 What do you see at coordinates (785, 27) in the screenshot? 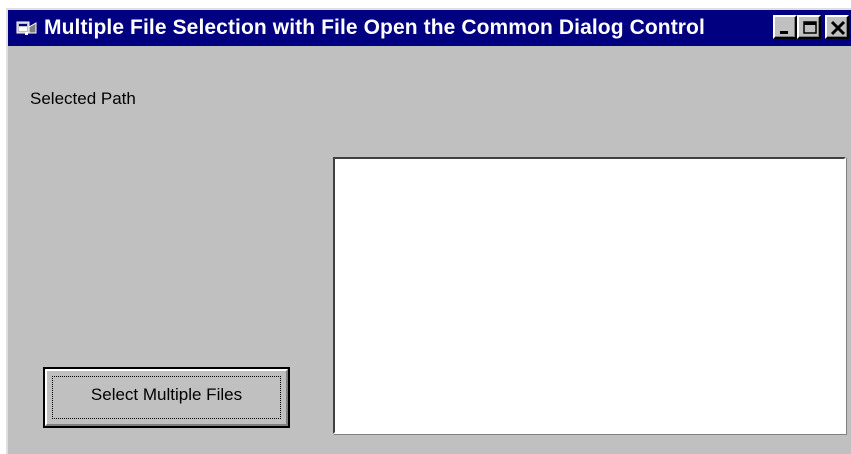
I see `minimize-button` at bounding box center [785, 27].